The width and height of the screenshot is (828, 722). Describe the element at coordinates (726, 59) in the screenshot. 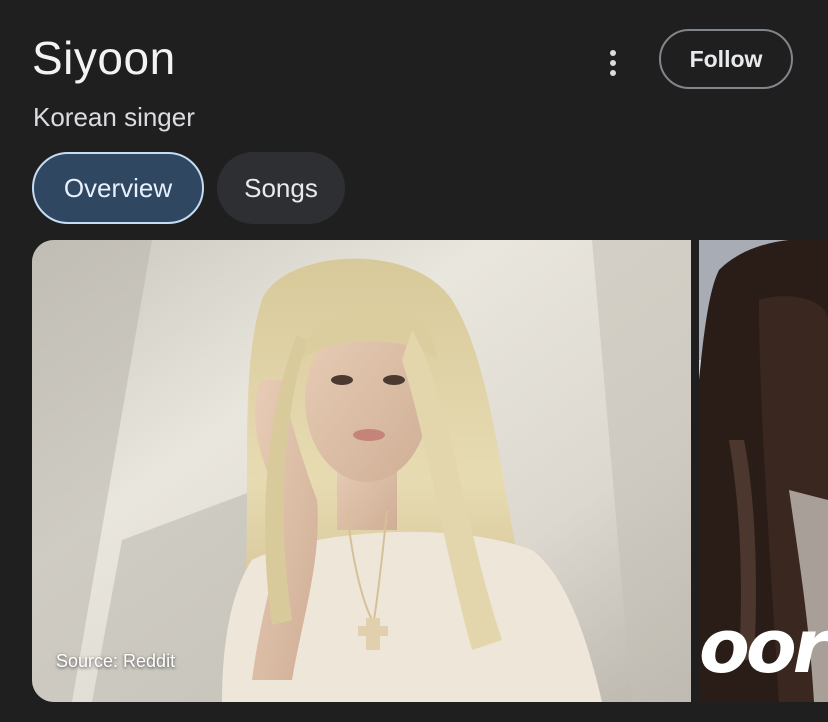

I see `follow-button: Follow` at that location.